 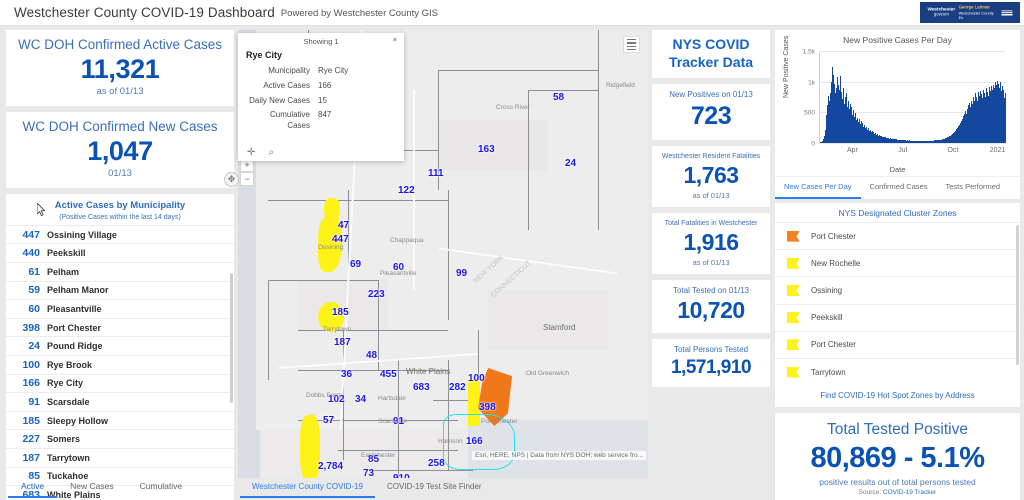 What do you see at coordinates (407, 240) in the screenshot?
I see `map-place-label: Chappaqua` at bounding box center [407, 240].